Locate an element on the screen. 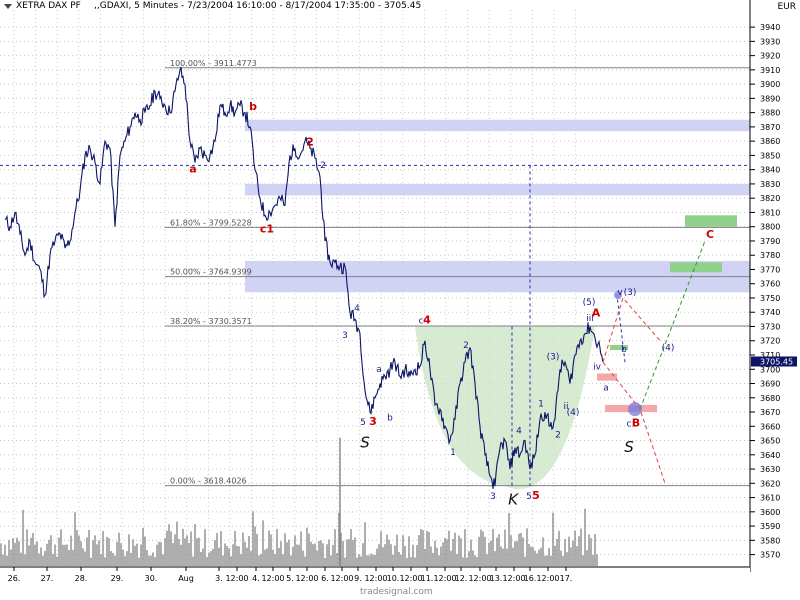  fib-label: 38.20% - 3730.3571 is located at coordinates (211, 321).